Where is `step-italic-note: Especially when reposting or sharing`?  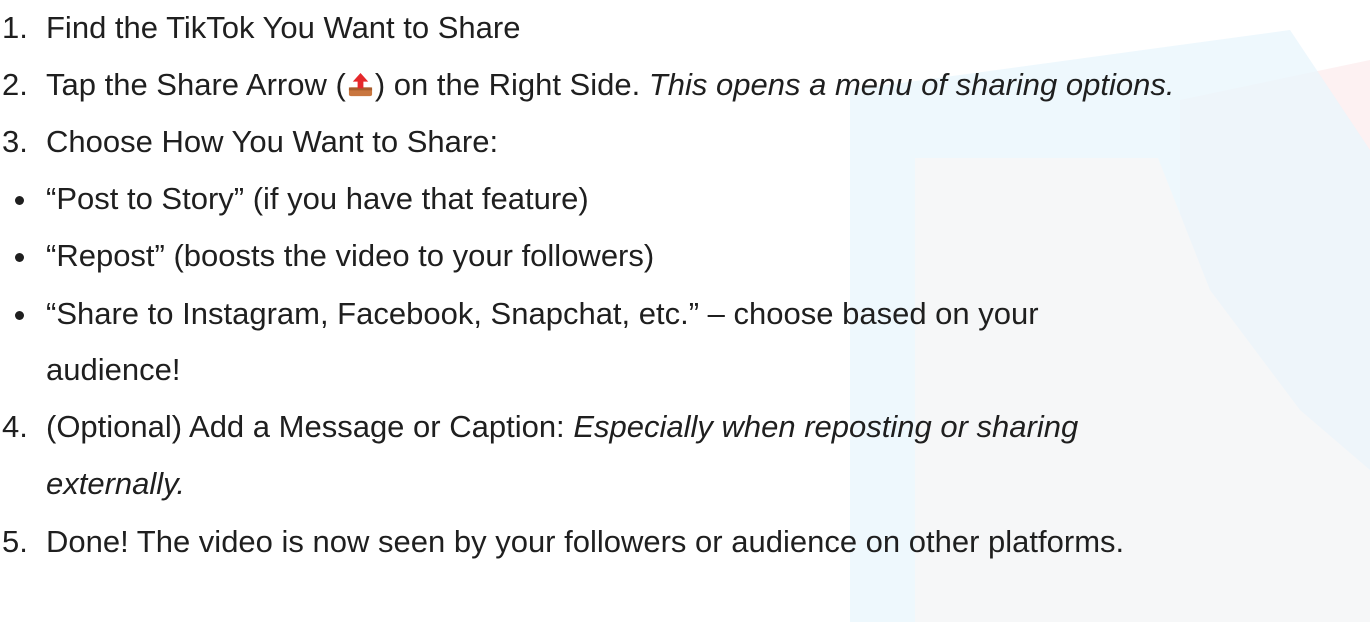 step-italic-note: Especially when reposting or sharing is located at coordinates (826, 426).